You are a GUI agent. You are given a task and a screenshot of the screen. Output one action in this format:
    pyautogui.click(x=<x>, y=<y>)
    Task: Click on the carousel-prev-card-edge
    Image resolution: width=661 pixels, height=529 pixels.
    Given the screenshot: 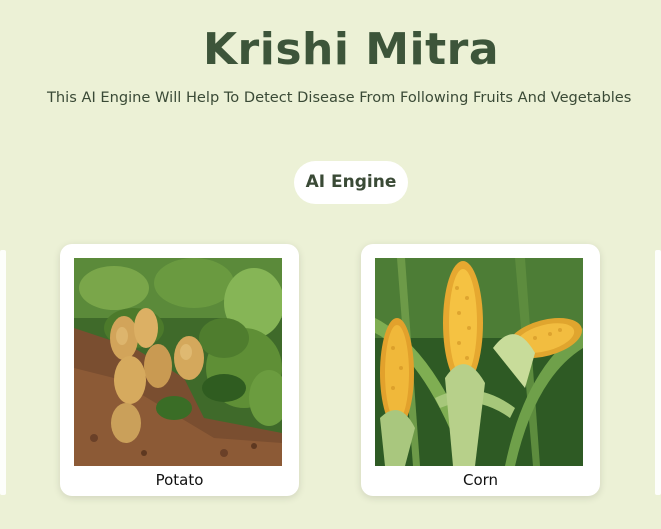 What is the action you would take?
    pyautogui.click(x=3, y=372)
    